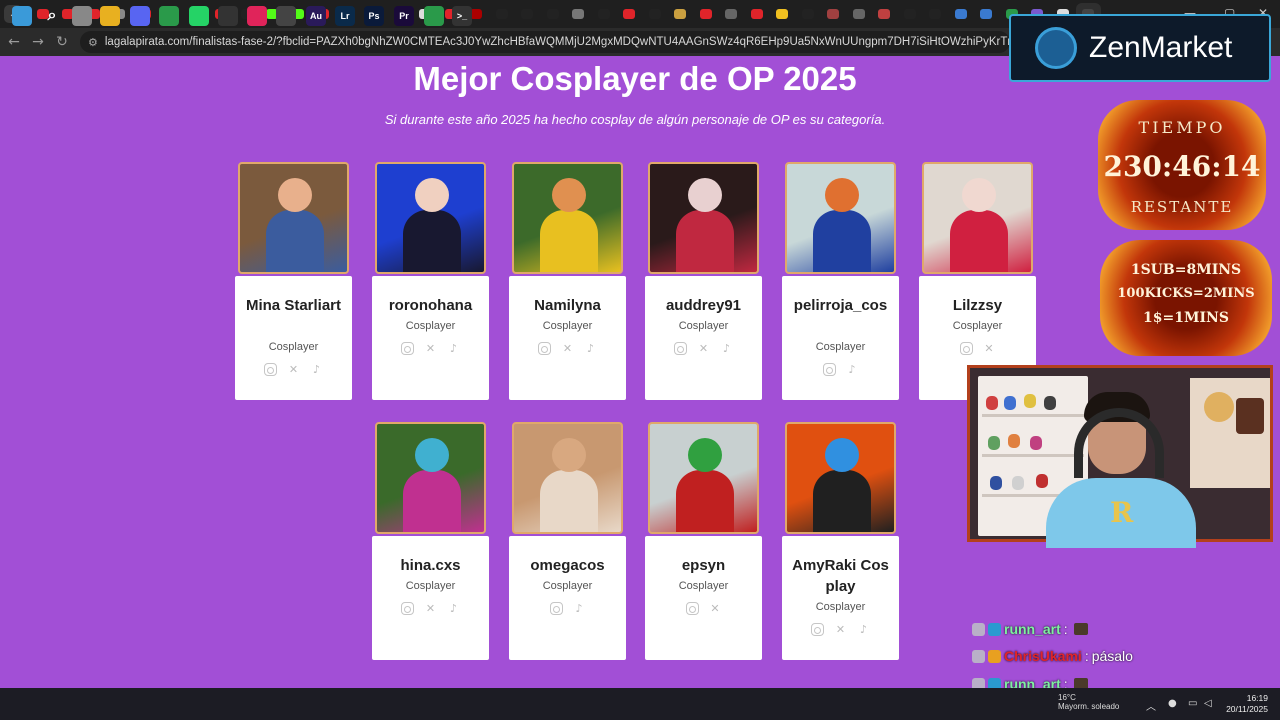  What do you see at coordinates (567, 541) in the screenshot?
I see `finalist-card: omegacos Cosplayer ♪` at bounding box center [567, 541].